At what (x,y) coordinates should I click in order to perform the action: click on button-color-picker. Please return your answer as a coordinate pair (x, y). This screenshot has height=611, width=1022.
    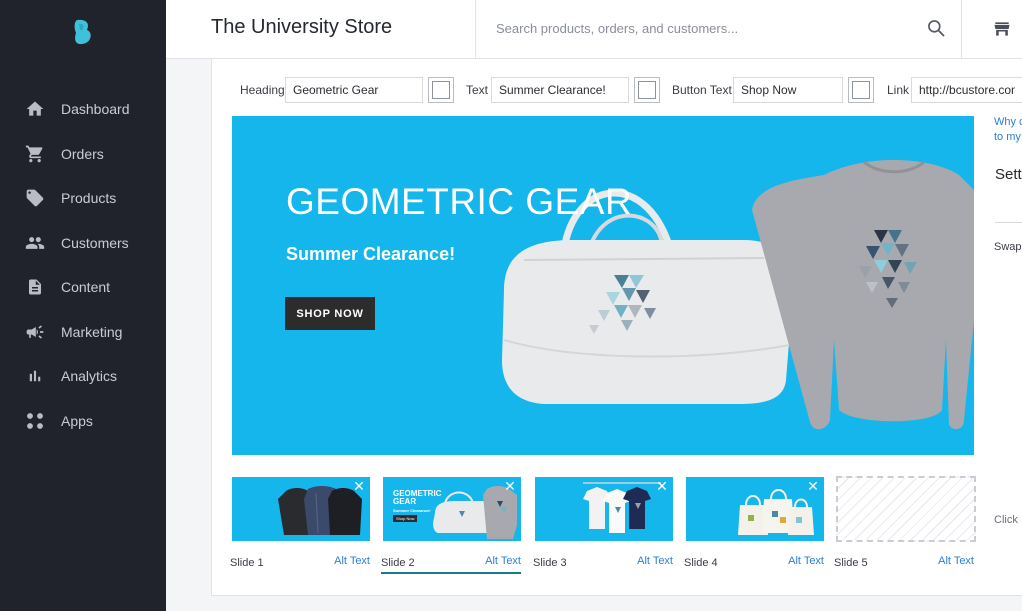
    Looking at the image, I should click on (861, 90).